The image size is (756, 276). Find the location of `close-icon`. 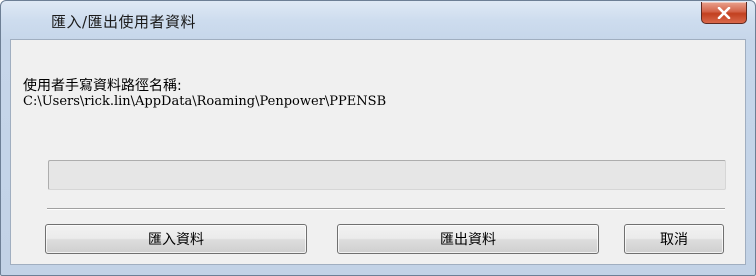

close-icon is located at coordinates (724, 12).